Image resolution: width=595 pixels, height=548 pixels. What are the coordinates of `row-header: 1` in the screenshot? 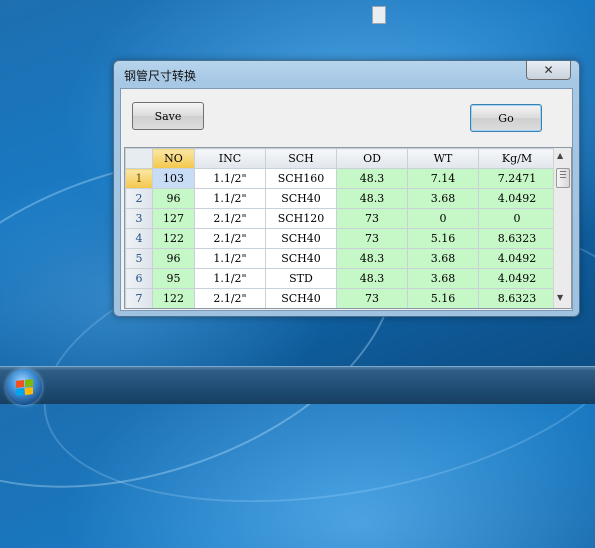 It's located at (139, 178).